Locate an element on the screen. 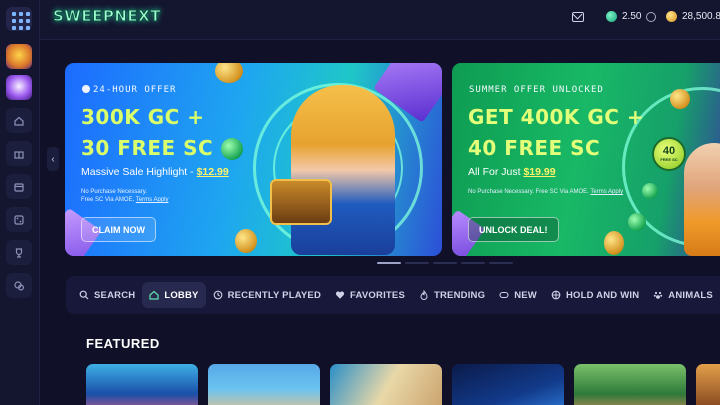  tab-label: FAVORITES is located at coordinates (377, 295).